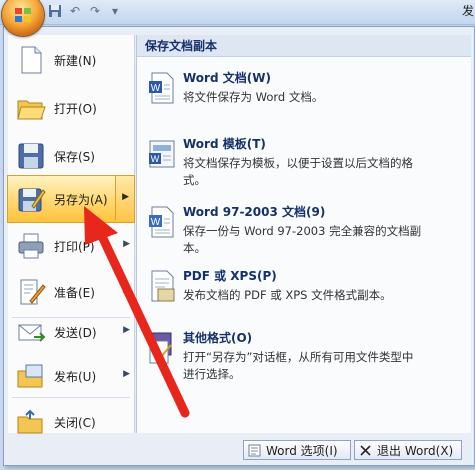  I want to click on menu-item-label: 保存(S), so click(74, 157).